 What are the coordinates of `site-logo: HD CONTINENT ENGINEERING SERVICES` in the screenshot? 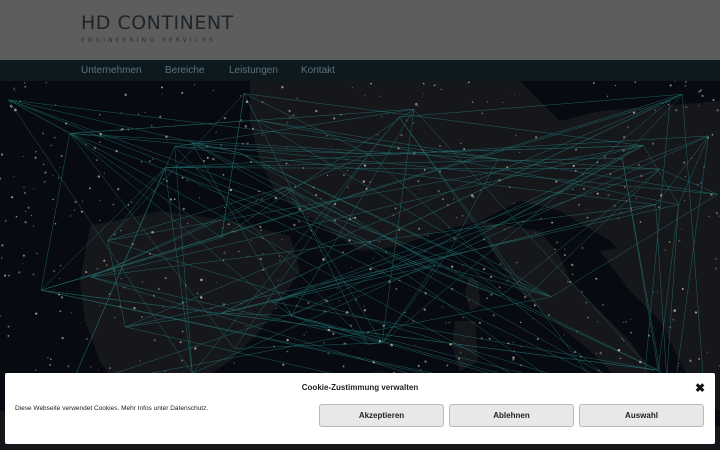 It's located at (157, 28).